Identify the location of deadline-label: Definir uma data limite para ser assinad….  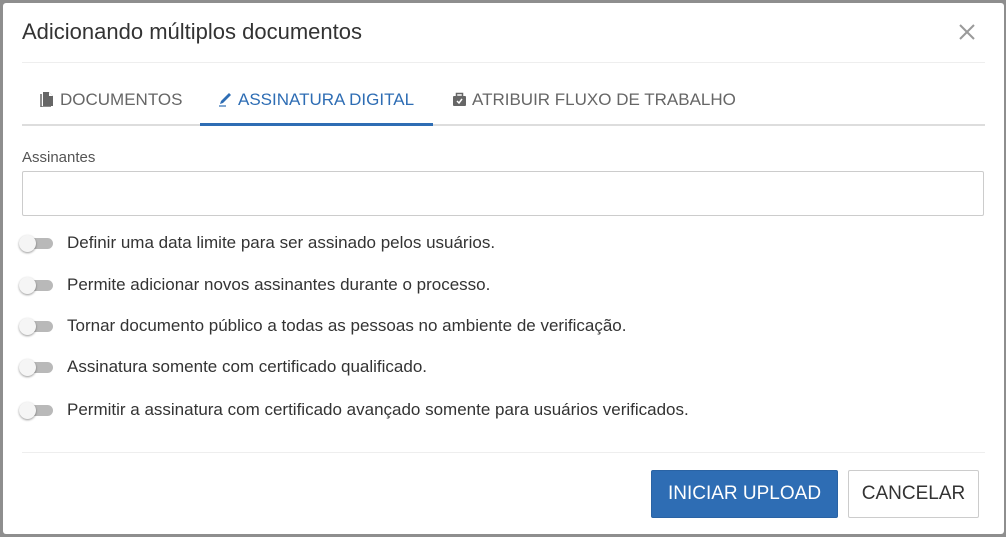
(281, 242).